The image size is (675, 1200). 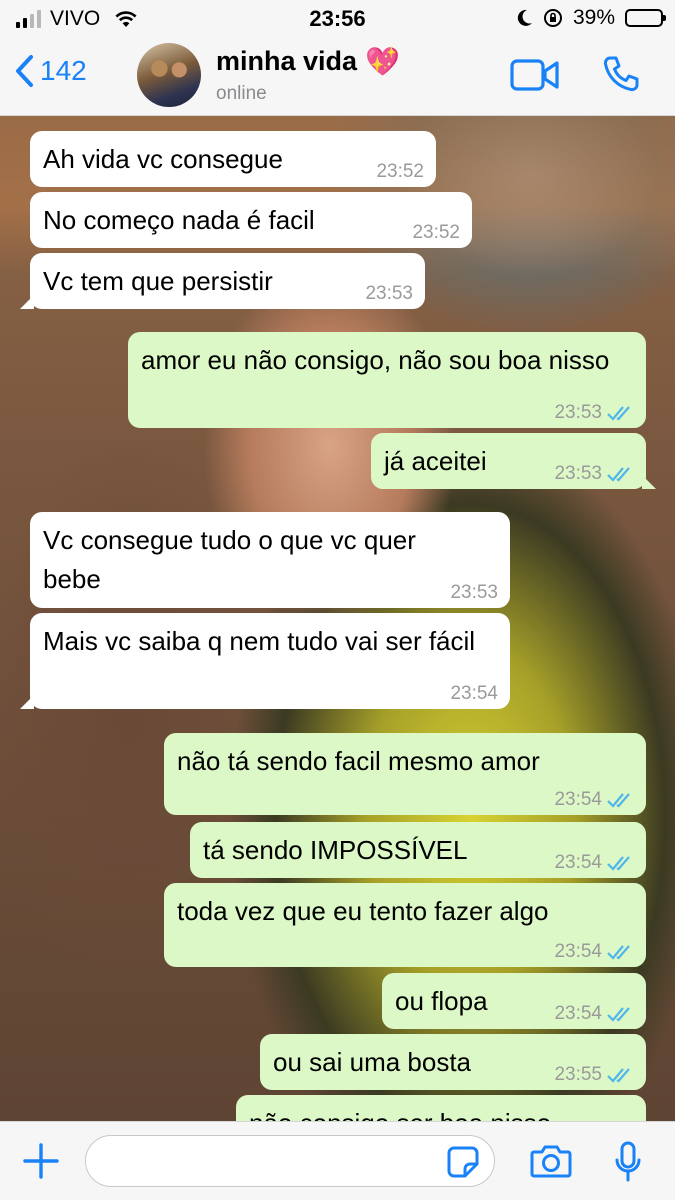 I want to click on battery-percent: 39%, so click(x=593, y=17).